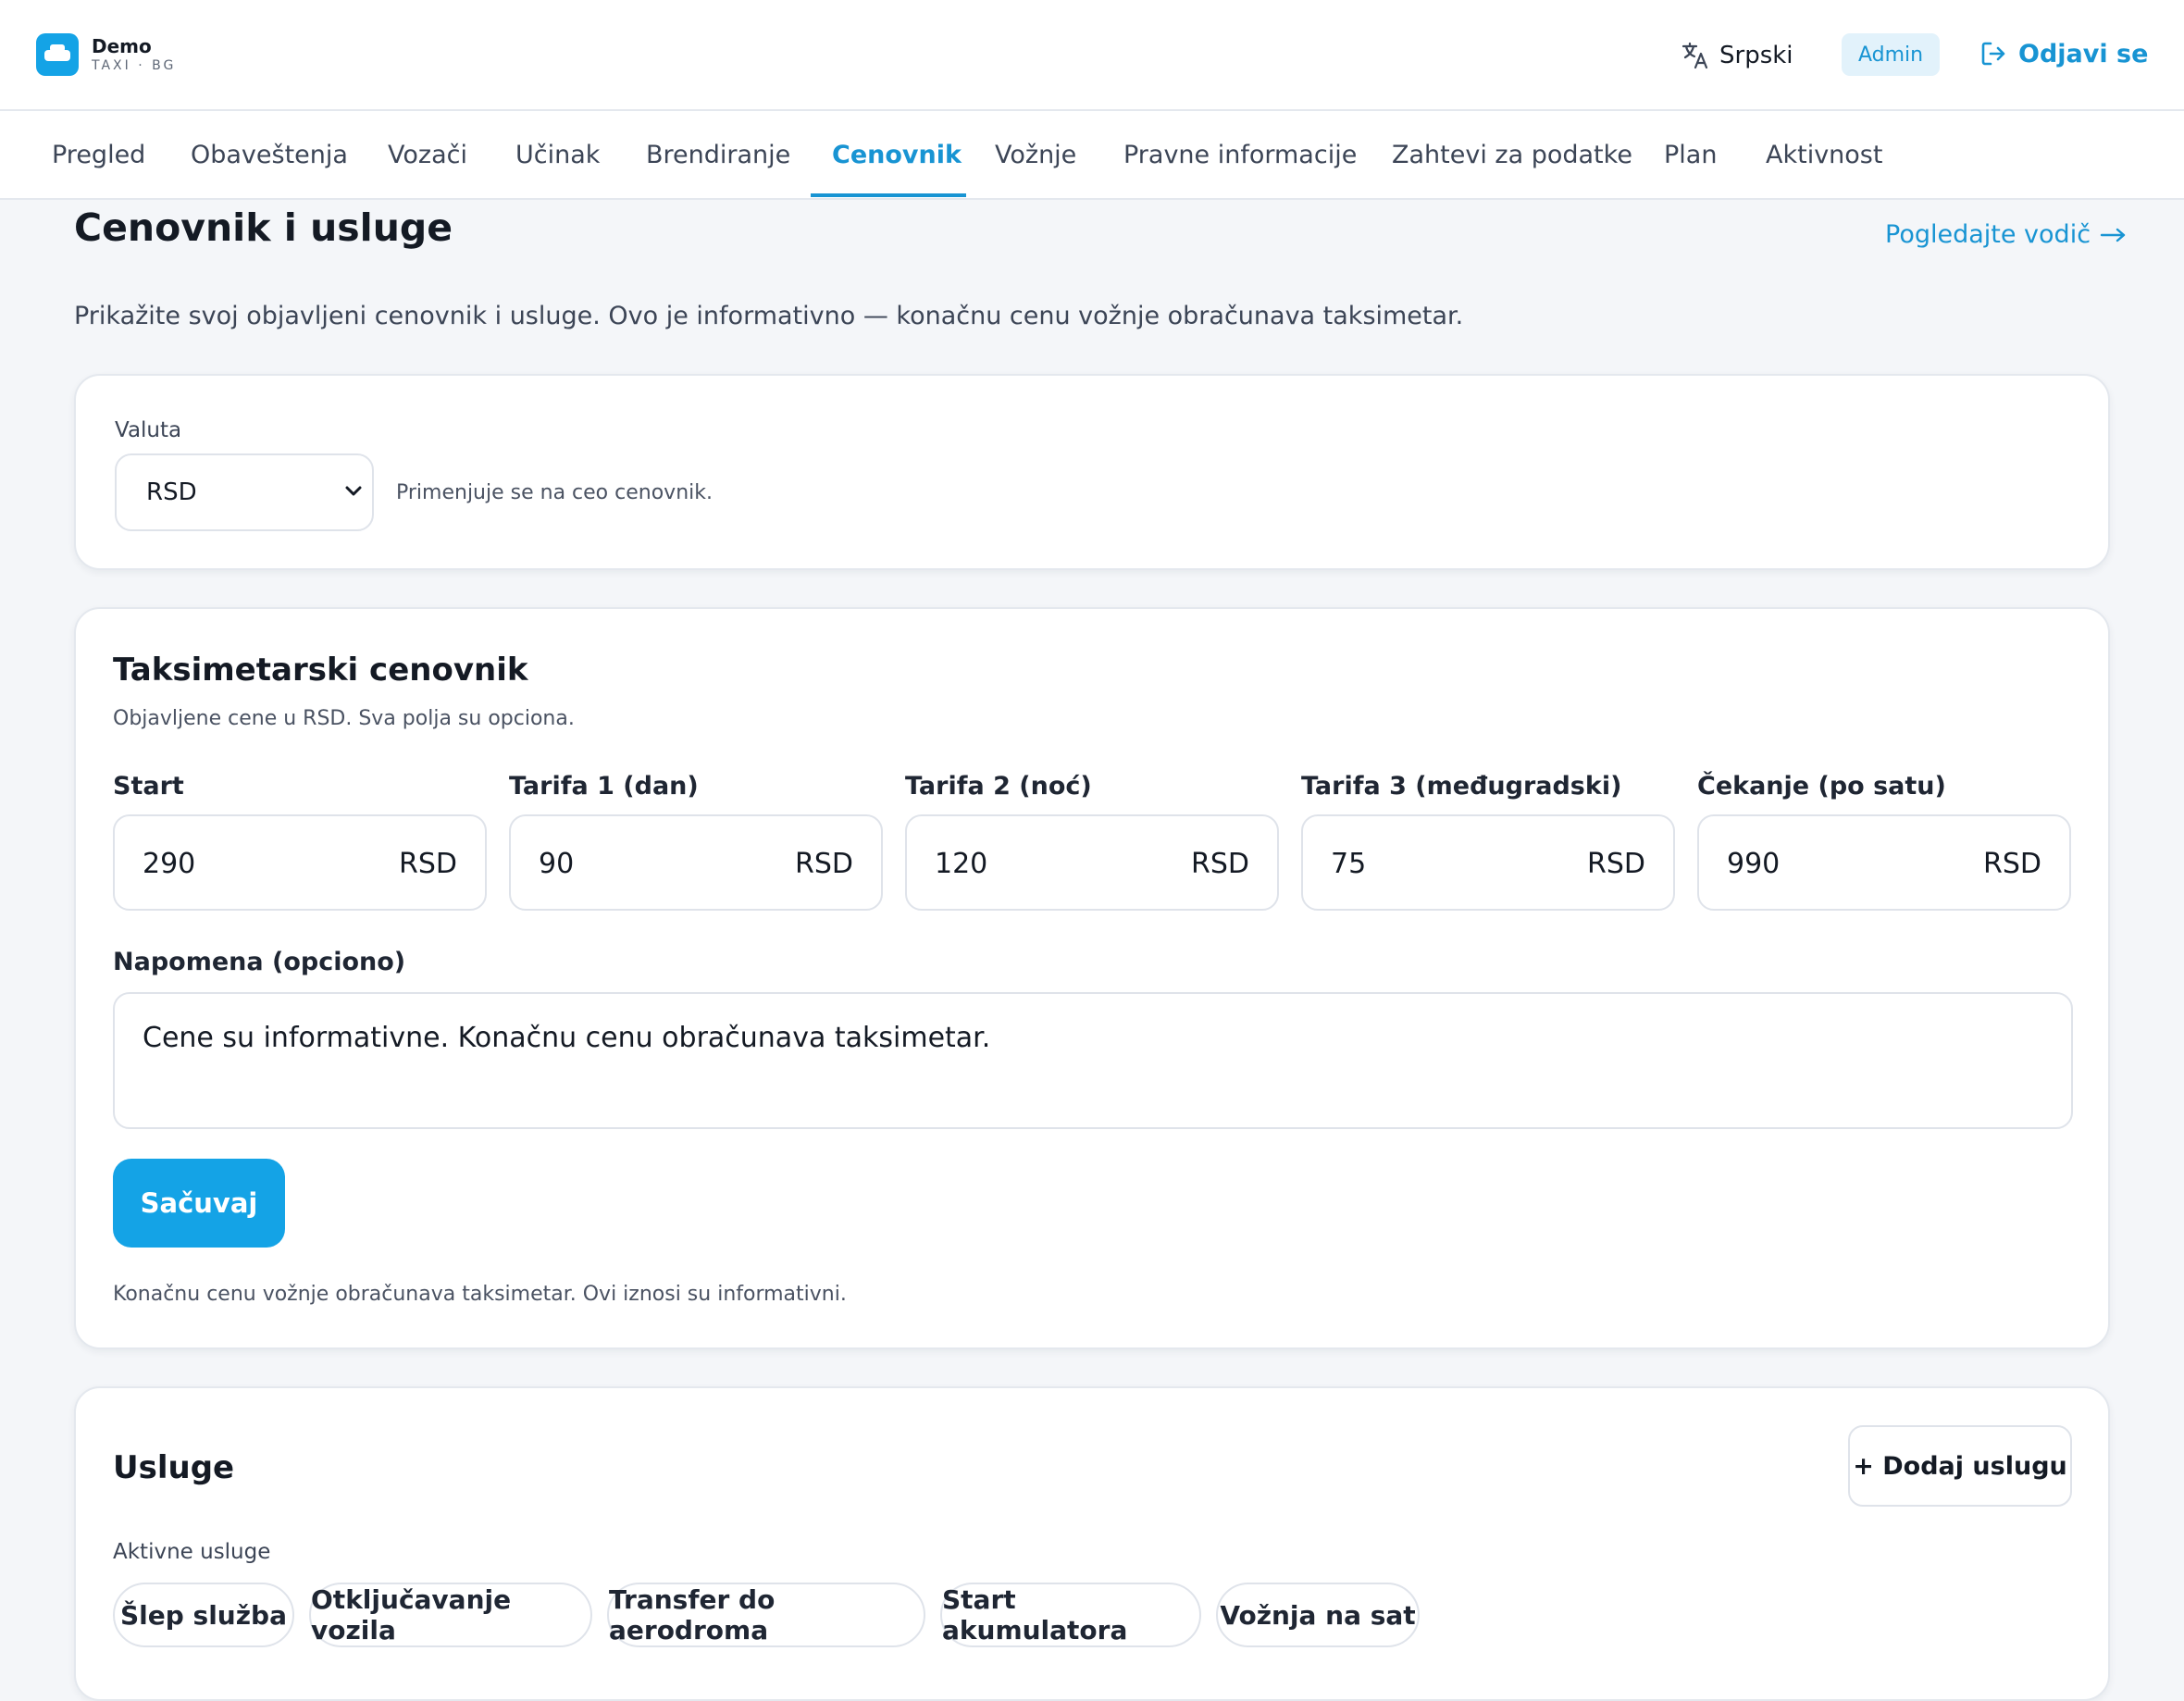 This screenshot has height=1701, width=2184. Describe the element at coordinates (1461, 786) in the screenshot. I see `field-label-tarifa-3: Tarifa 3 (međugradski)` at that location.